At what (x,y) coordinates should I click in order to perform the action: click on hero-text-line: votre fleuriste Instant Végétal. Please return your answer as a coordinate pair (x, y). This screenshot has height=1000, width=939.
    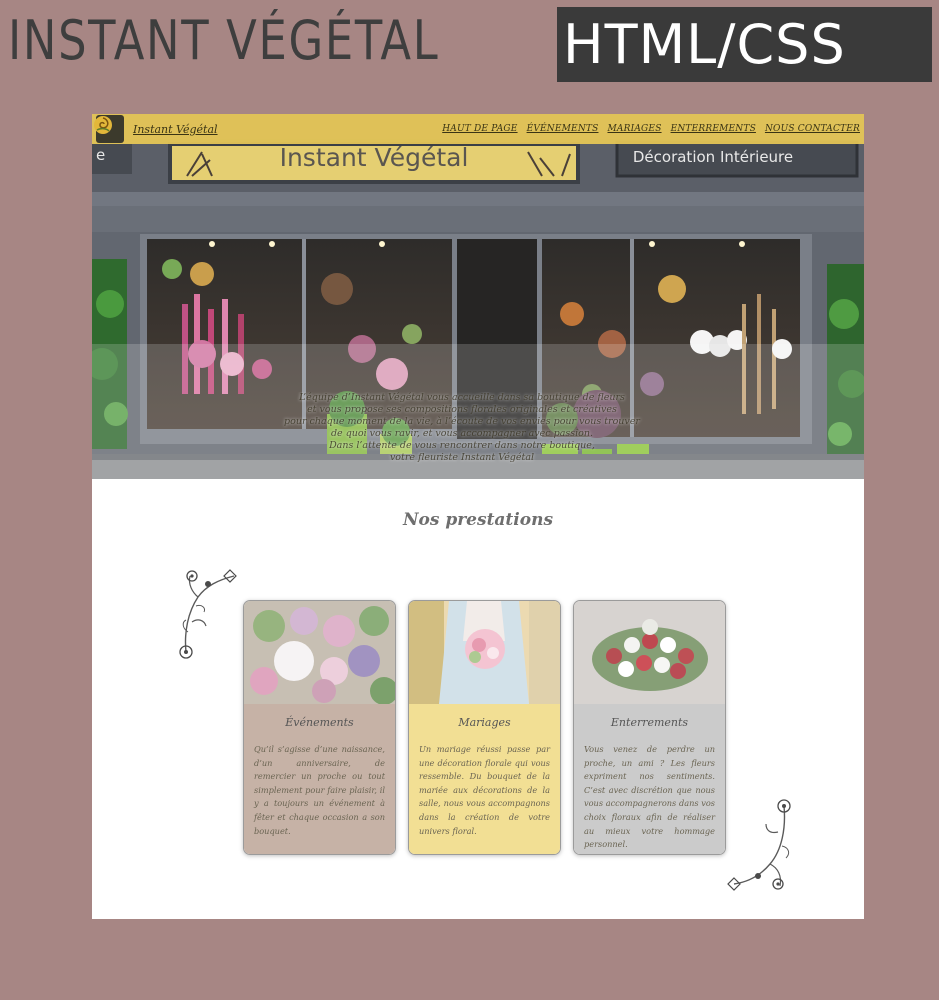
    Looking at the image, I should click on (462, 457).